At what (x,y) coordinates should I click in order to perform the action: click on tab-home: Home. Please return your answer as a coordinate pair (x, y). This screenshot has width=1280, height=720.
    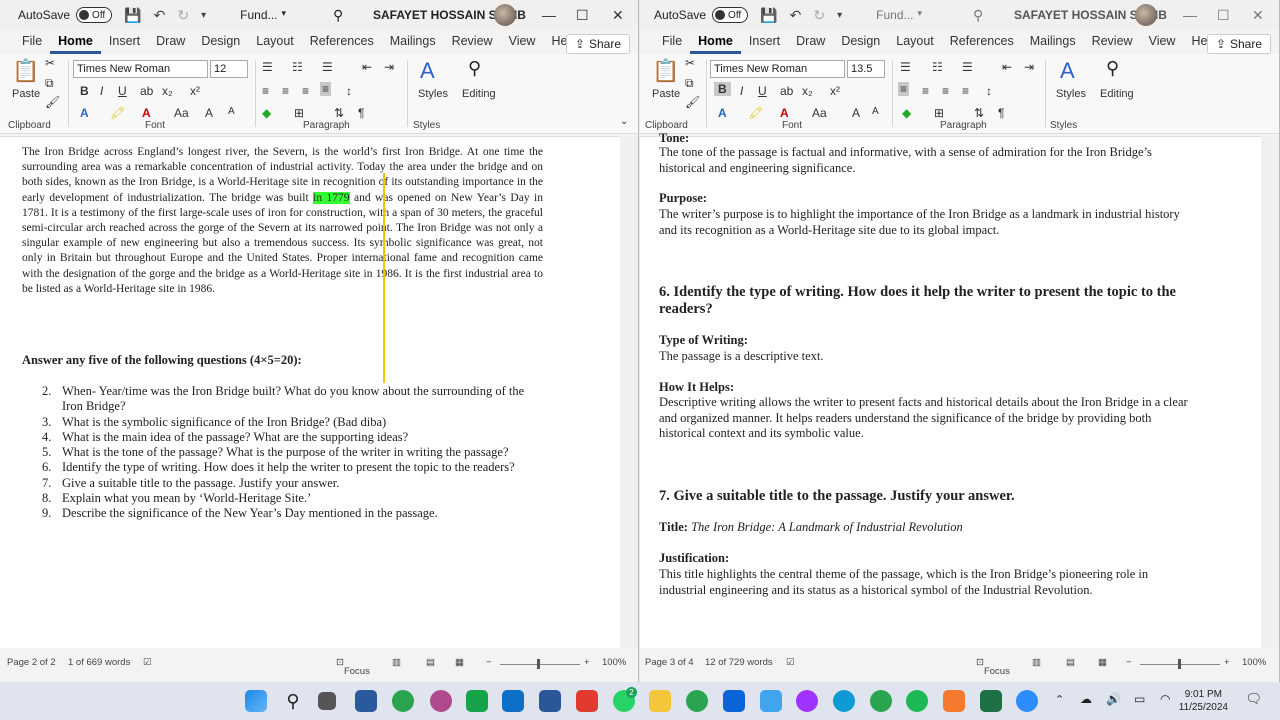
    Looking at the image, I should click on (715, 42).